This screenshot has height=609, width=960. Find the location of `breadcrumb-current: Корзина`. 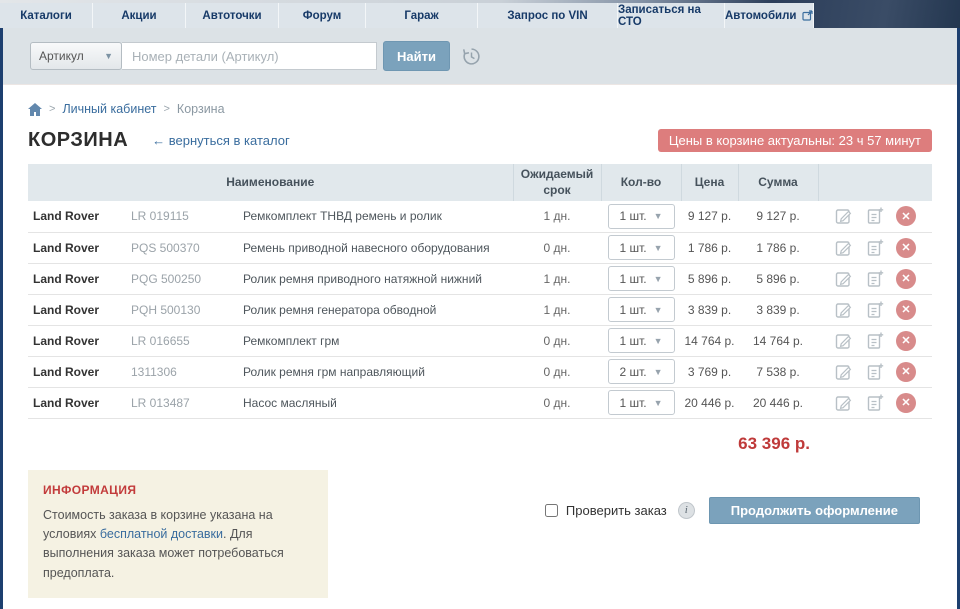

breadcrumb-current: Корзина is located at coordinates (200, 109).